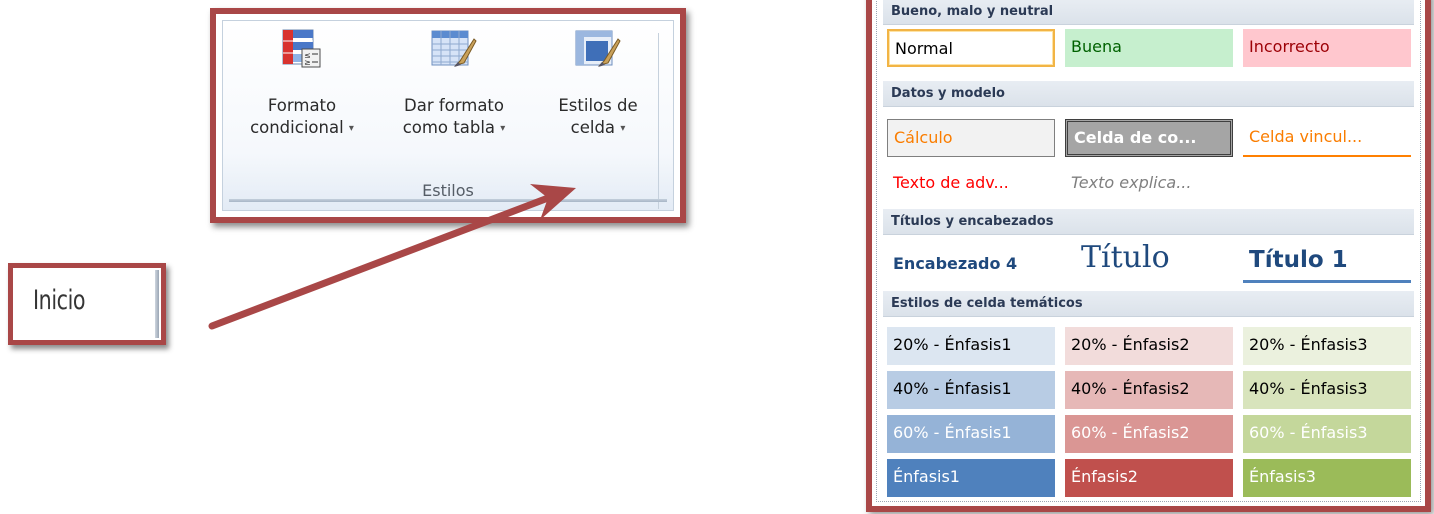 This screenshot has width=1434, height=514. What do you see at coordinates (971, 48) in the screenshot?
I see `style-normal: Normal` at bounding box center [971, 48].